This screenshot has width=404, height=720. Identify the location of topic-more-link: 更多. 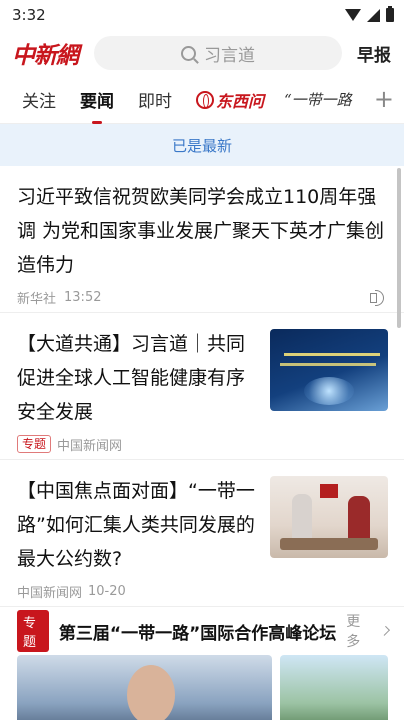
(356, 631).